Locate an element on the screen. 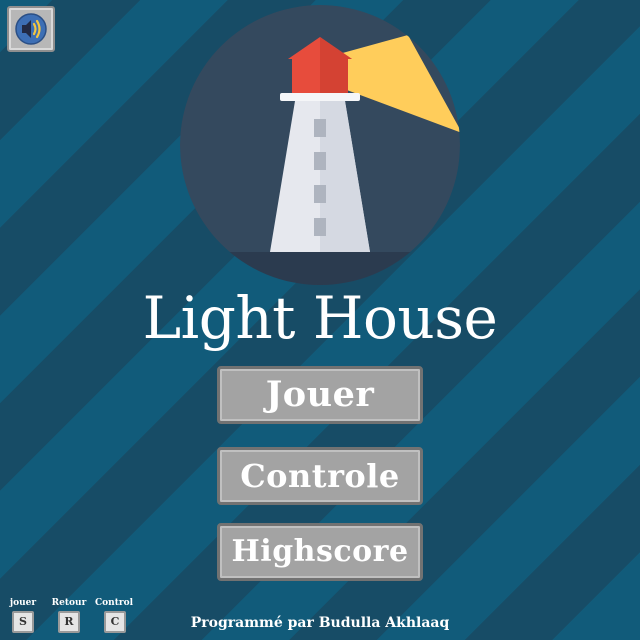  play-button: Jouer is located at coordinates (320, 395).